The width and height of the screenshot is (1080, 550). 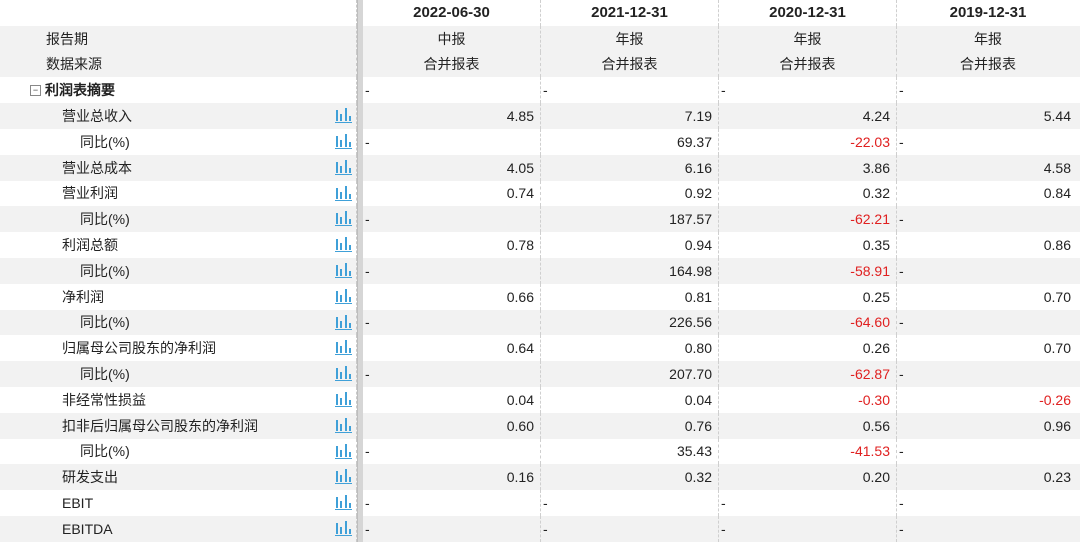 I want to click on row-label-text: 数据来源, so click(x=74, y=64).